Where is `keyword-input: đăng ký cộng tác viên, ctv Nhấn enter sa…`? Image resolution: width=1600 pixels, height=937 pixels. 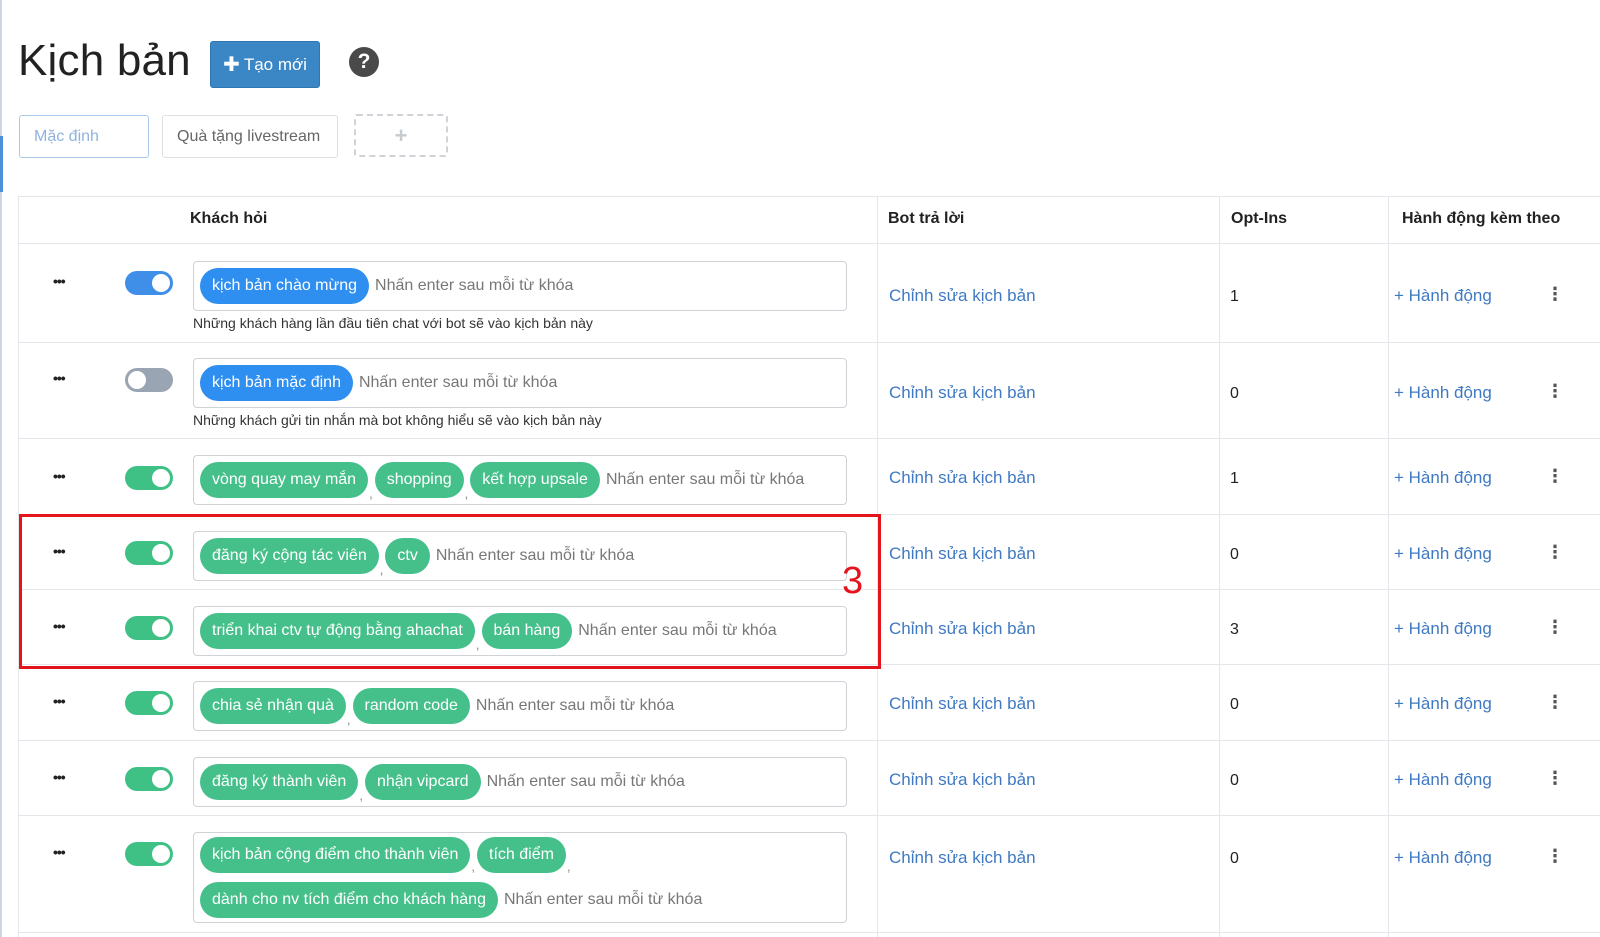
keyword-input: đăng ký cộng tác viên, ctv Nhấn enter sa… is located at coordinates (520, 556).